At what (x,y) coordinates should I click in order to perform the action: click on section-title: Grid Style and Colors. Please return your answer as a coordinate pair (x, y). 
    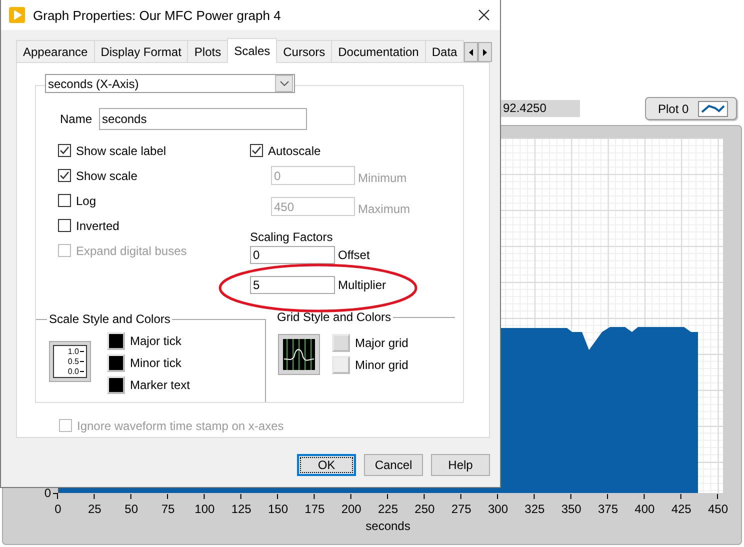
    Looking at the image, I should click on (334, 317).